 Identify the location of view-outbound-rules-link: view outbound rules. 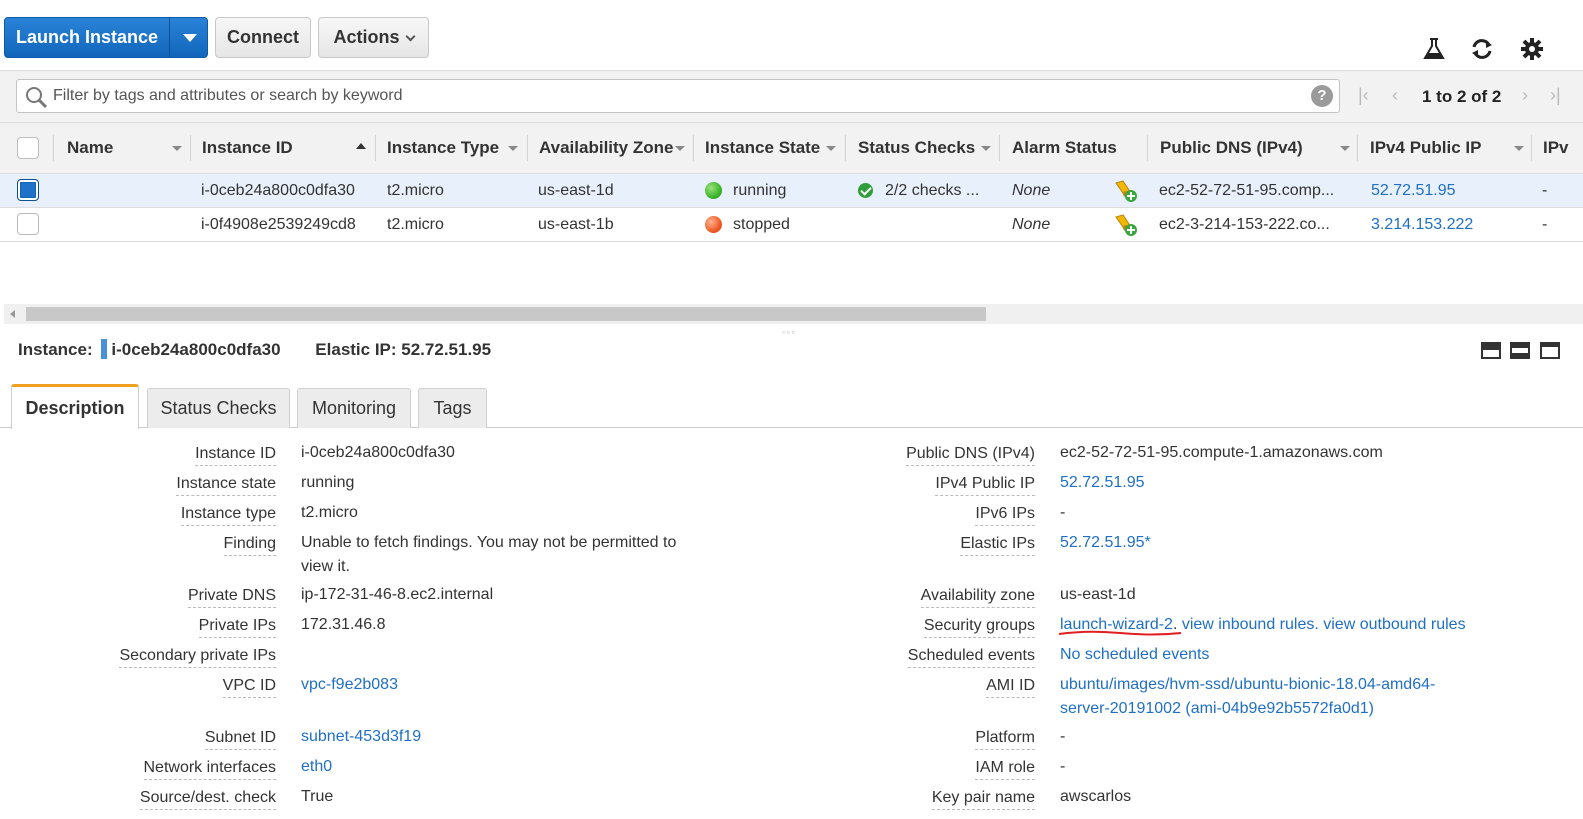
(1394, 624).